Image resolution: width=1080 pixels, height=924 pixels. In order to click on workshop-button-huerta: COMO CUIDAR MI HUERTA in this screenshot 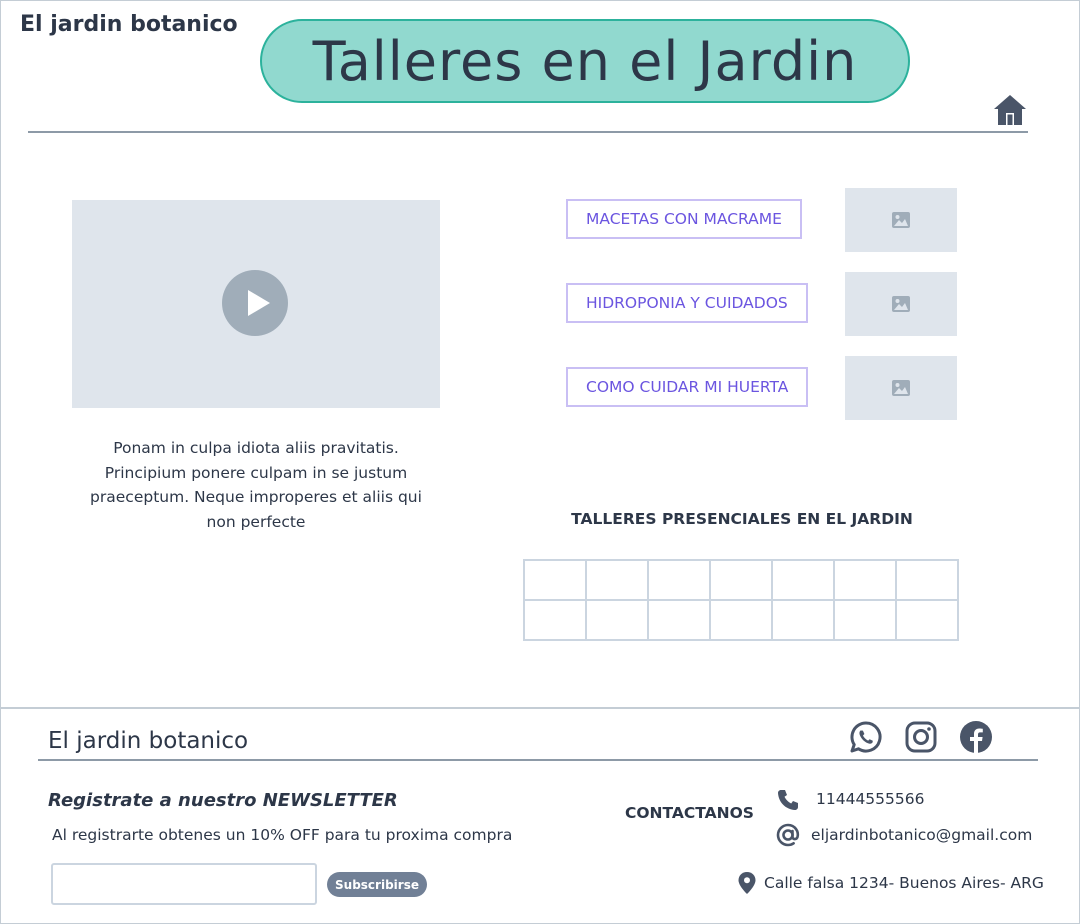, I will do `click(687, 387)`.